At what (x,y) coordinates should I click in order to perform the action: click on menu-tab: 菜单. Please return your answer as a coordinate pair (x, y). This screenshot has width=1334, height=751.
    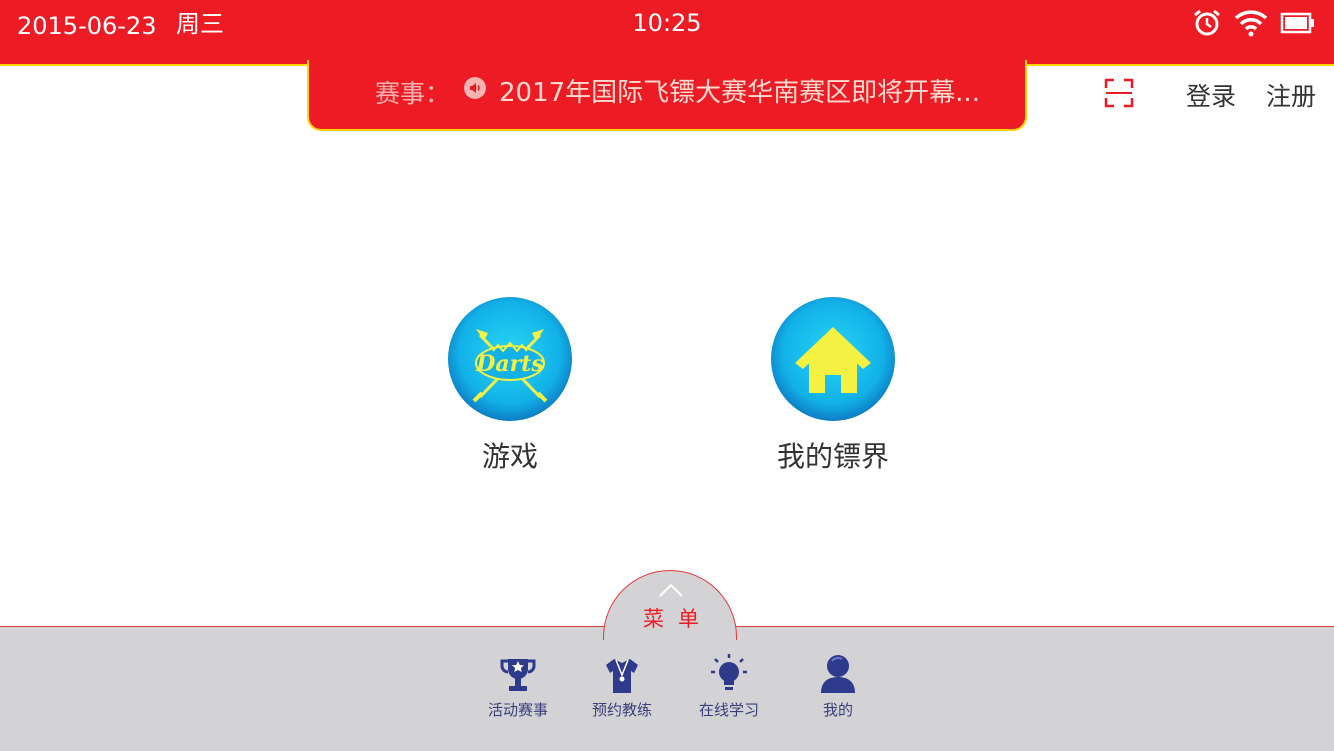
    Looking at the image, I should click on (670, 605).